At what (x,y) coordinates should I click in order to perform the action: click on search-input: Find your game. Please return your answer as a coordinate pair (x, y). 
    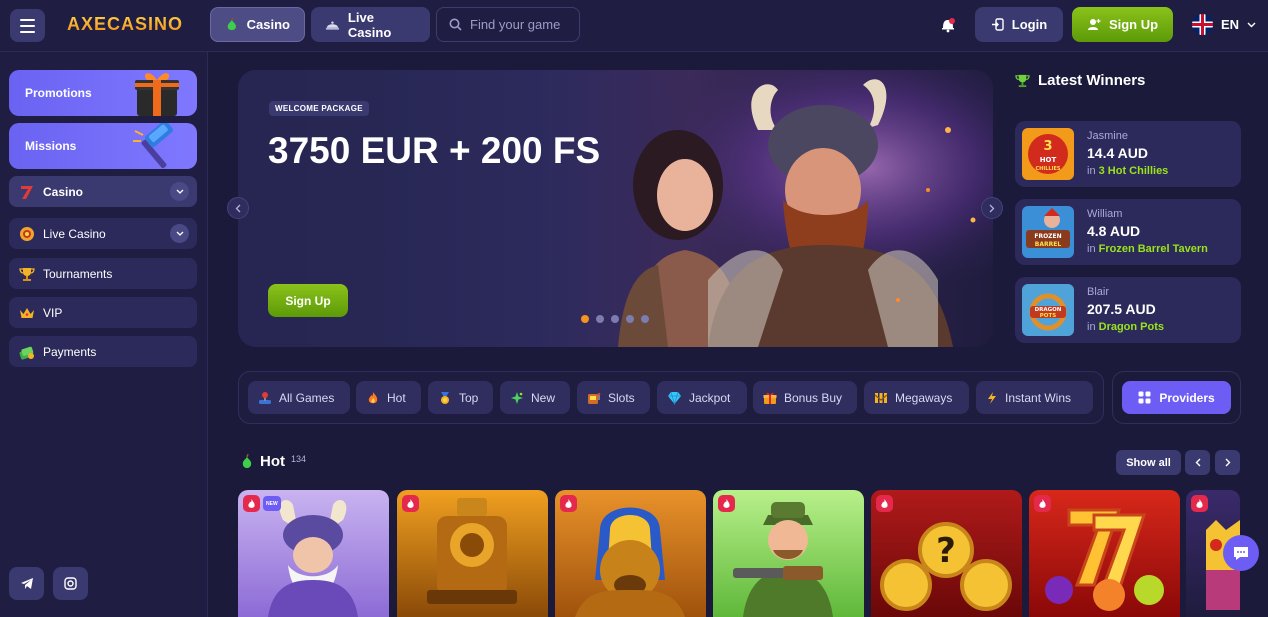
    Looking at the image, I should click on (508, 24).